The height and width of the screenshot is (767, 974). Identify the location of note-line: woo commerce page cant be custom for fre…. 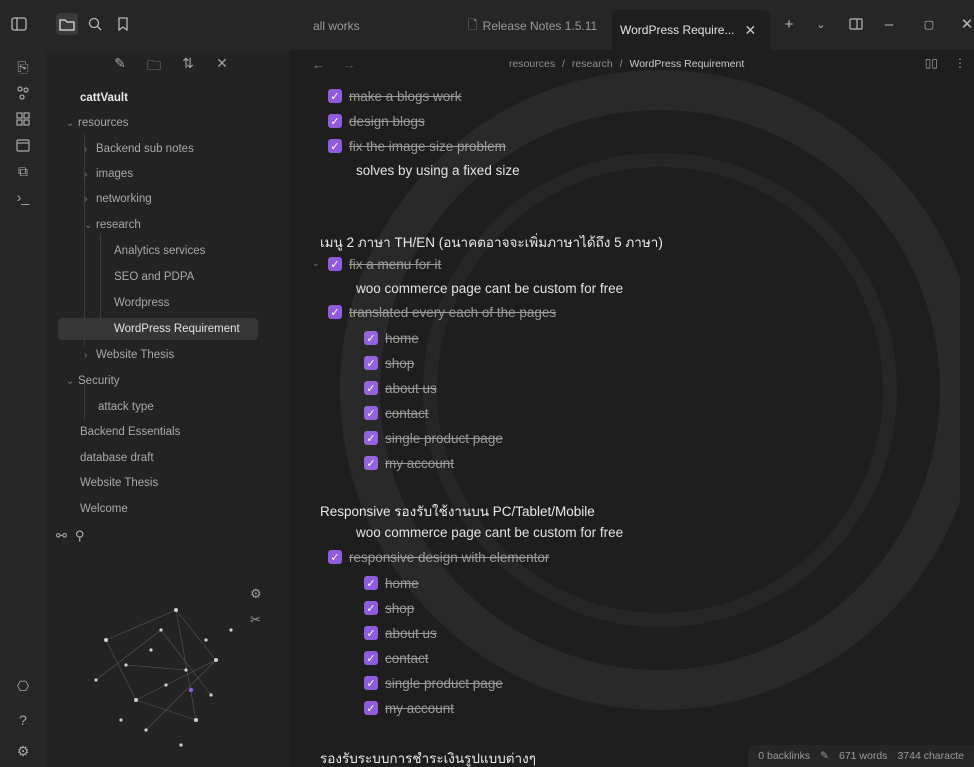
(490, 532).